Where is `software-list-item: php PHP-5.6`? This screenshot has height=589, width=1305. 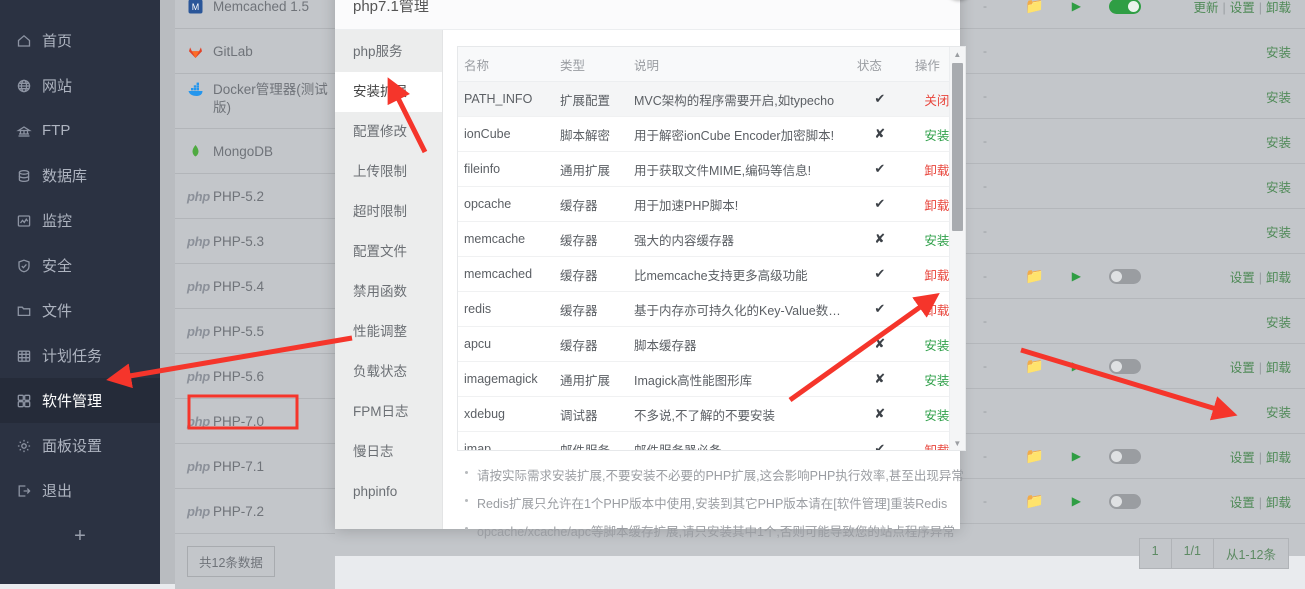
software-list-item: php PHP-5.6 is located at coordinates (255, 376).